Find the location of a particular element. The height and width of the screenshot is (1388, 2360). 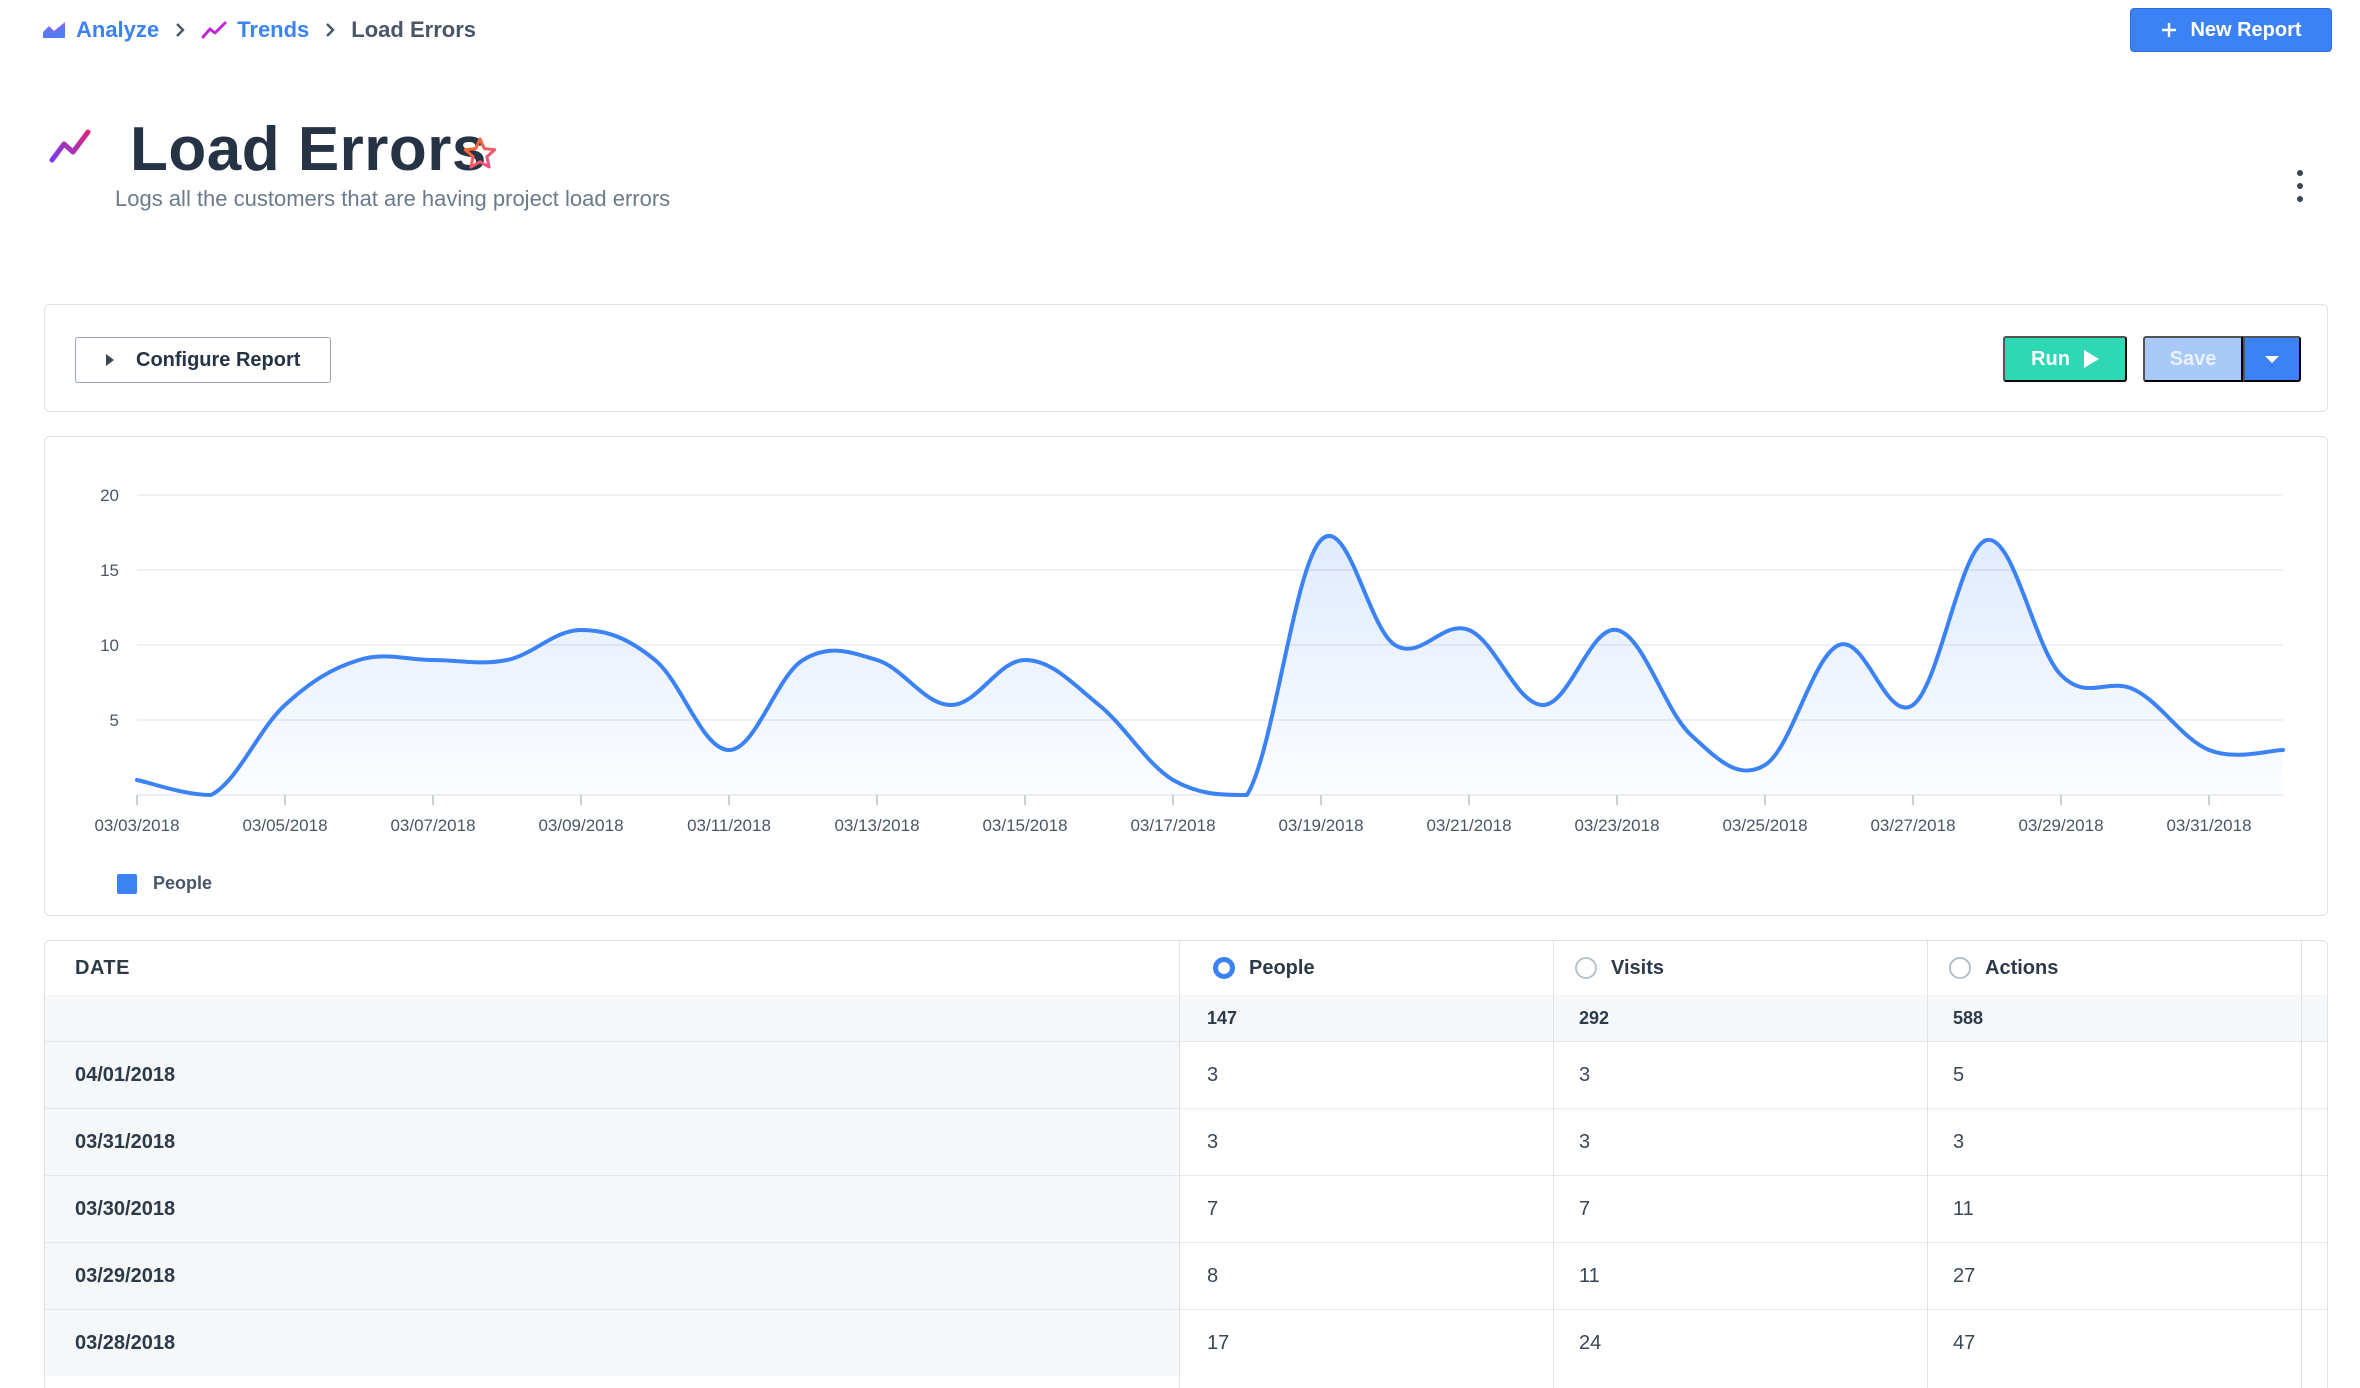

breadcrumb-analyze-label: Analyze is located at coordinates (117, 30).